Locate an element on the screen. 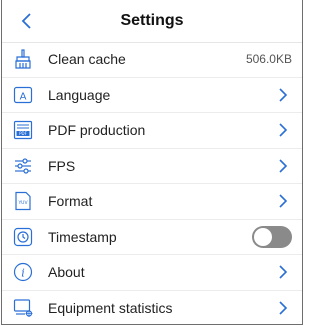 This screenshot has height=326, width=320. row-label: About is located at coordinates (66, 272).